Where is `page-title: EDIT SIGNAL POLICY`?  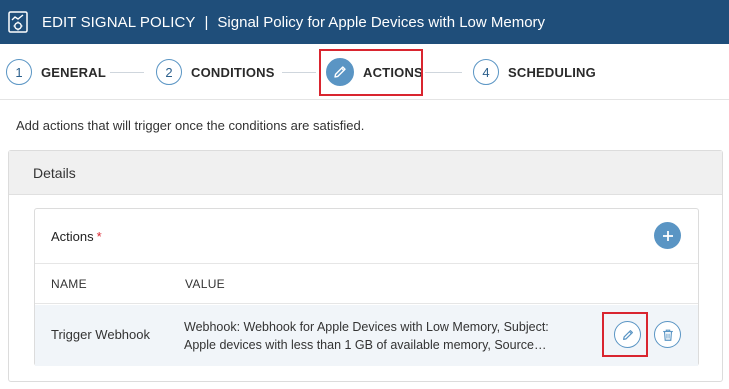 page-title: EDIT SIGNAL POLICY is located at coordinates (119, 22).